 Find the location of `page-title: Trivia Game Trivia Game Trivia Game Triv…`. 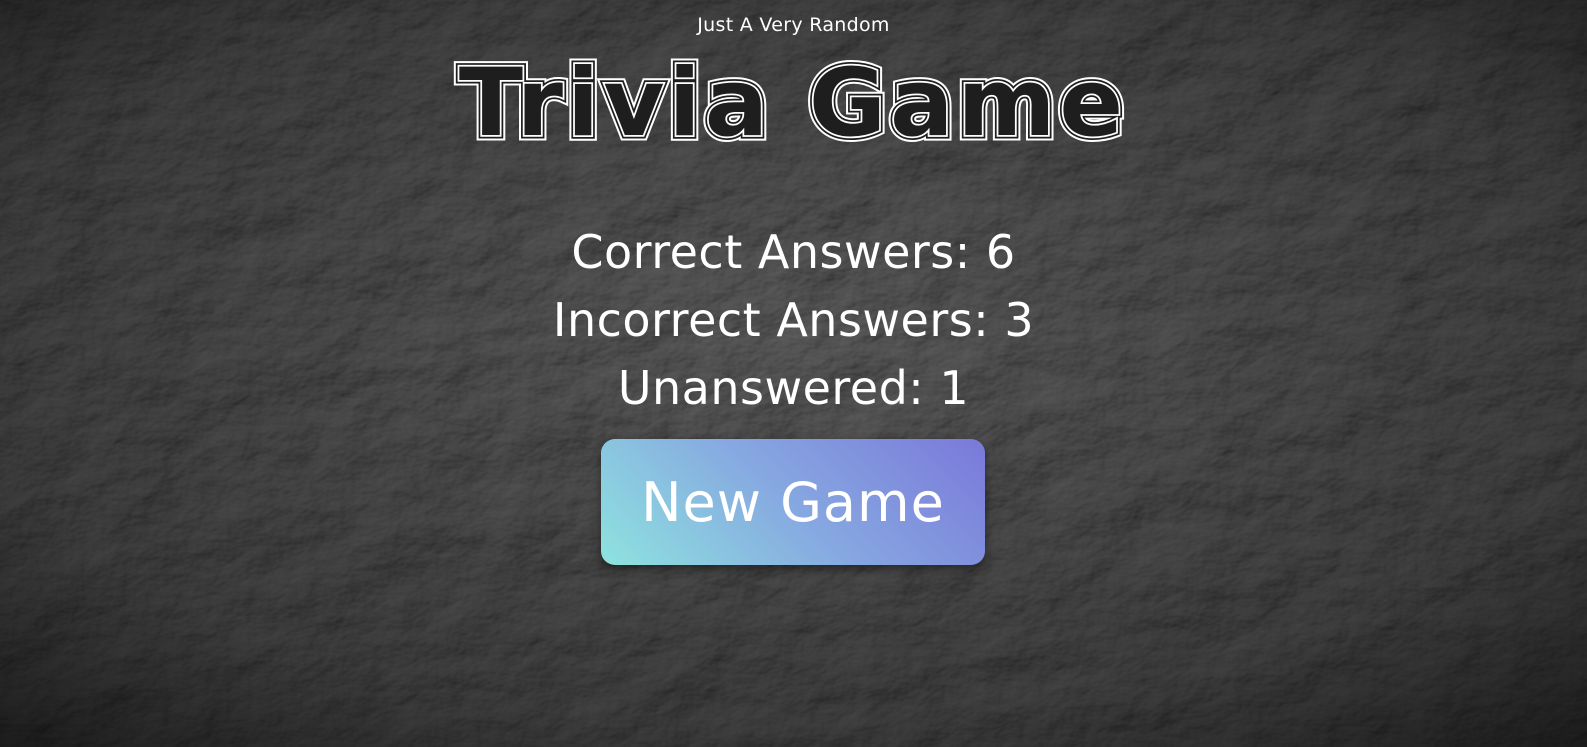

page-title: Trivia Game Trivia Game Trivia Game Triv… is located at coordinates (793, 95).